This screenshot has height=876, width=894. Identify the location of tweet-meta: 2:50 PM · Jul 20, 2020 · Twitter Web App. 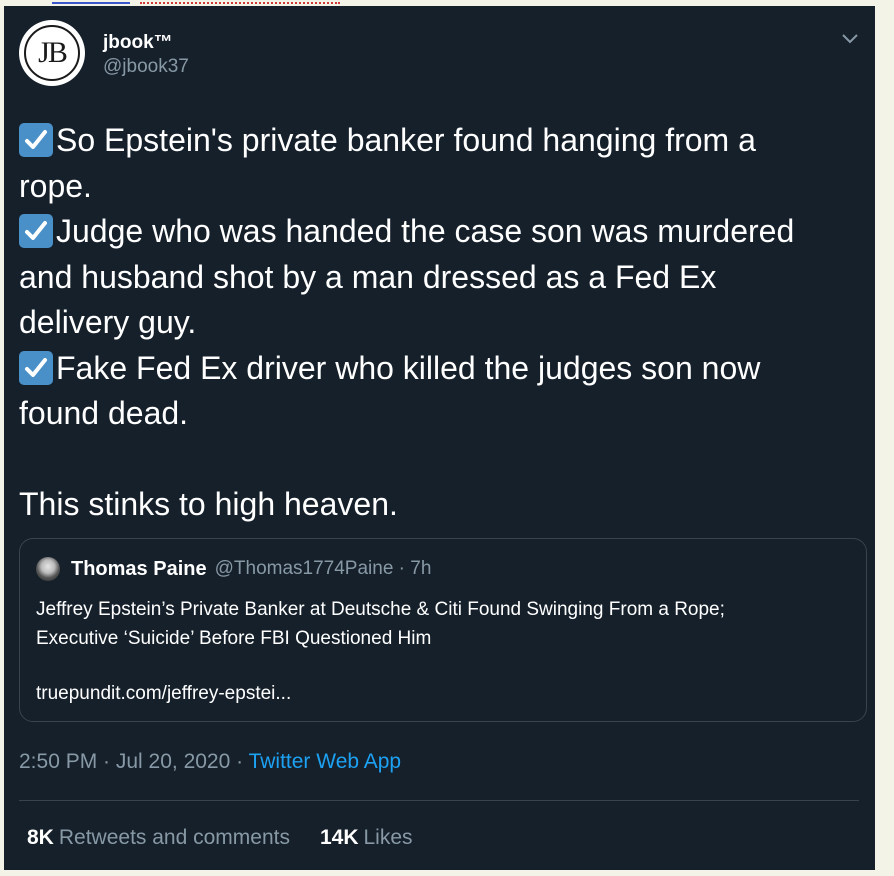
(210, 762).